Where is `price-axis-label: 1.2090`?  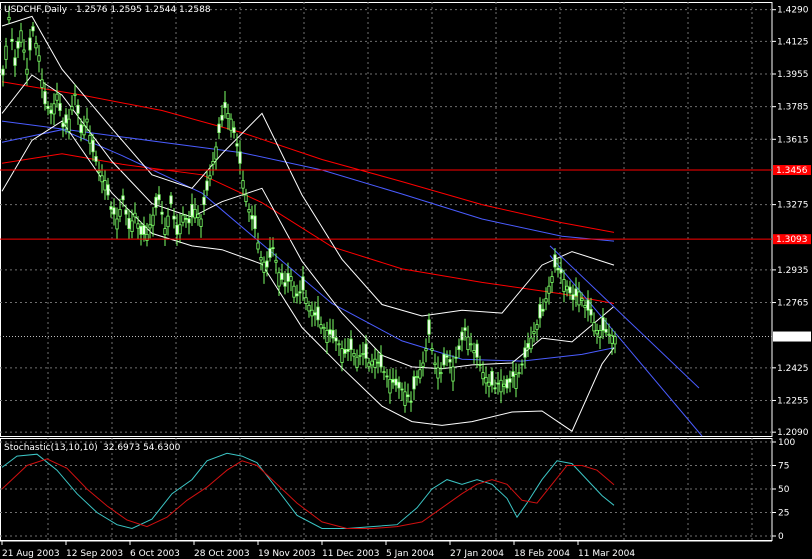 price-axis-label: 1.2090 is located at coordinates (793, 433).